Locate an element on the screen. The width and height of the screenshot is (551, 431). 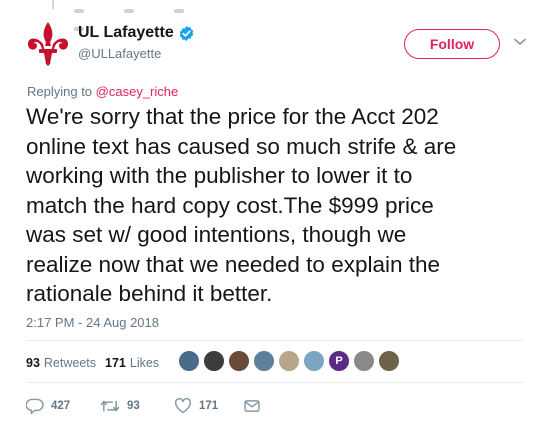
replying-to-label: Replying to is located at coordinates (60, 91).